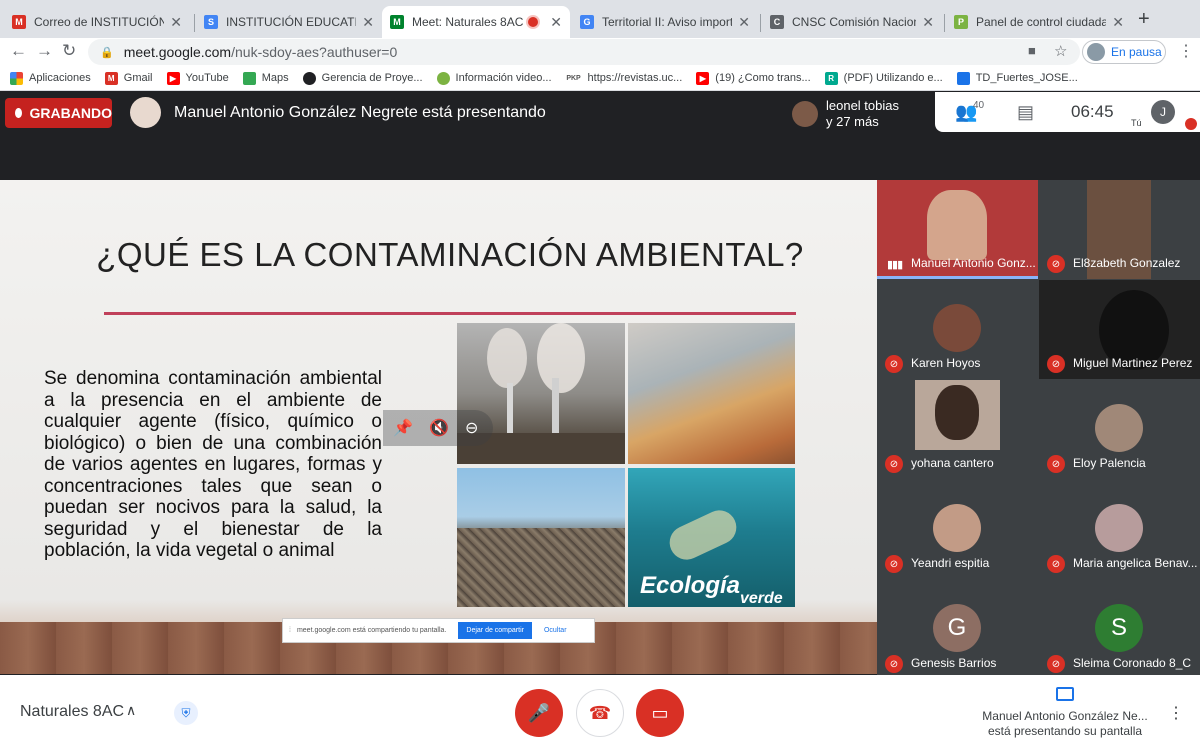 This screenshot has height=750, width=1200. What do you see at coordinates (541, 537) in the screenshot?
I see `landfill-birds-image` at bounding box center [541, 537].